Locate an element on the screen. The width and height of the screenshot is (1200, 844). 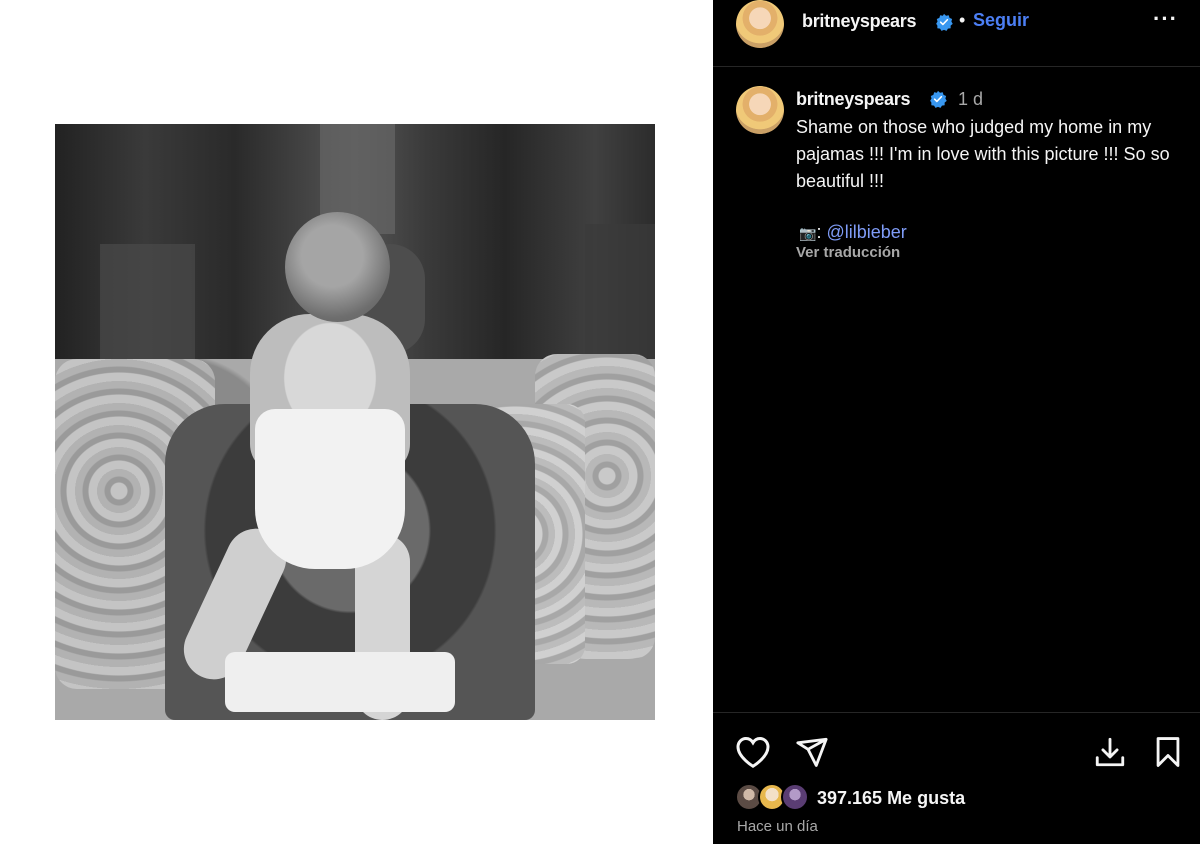
author-username: britneyspears is located at coordinates (859, 21).